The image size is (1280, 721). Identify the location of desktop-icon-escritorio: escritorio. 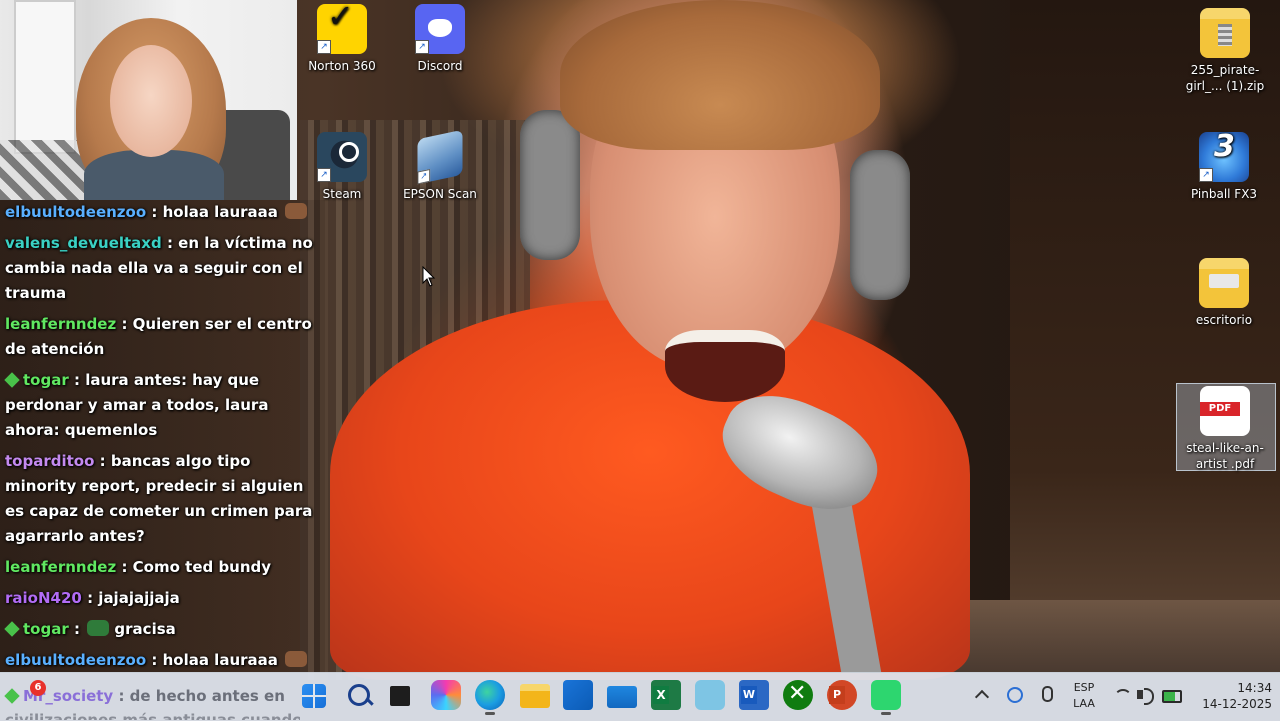
(1224, 293).